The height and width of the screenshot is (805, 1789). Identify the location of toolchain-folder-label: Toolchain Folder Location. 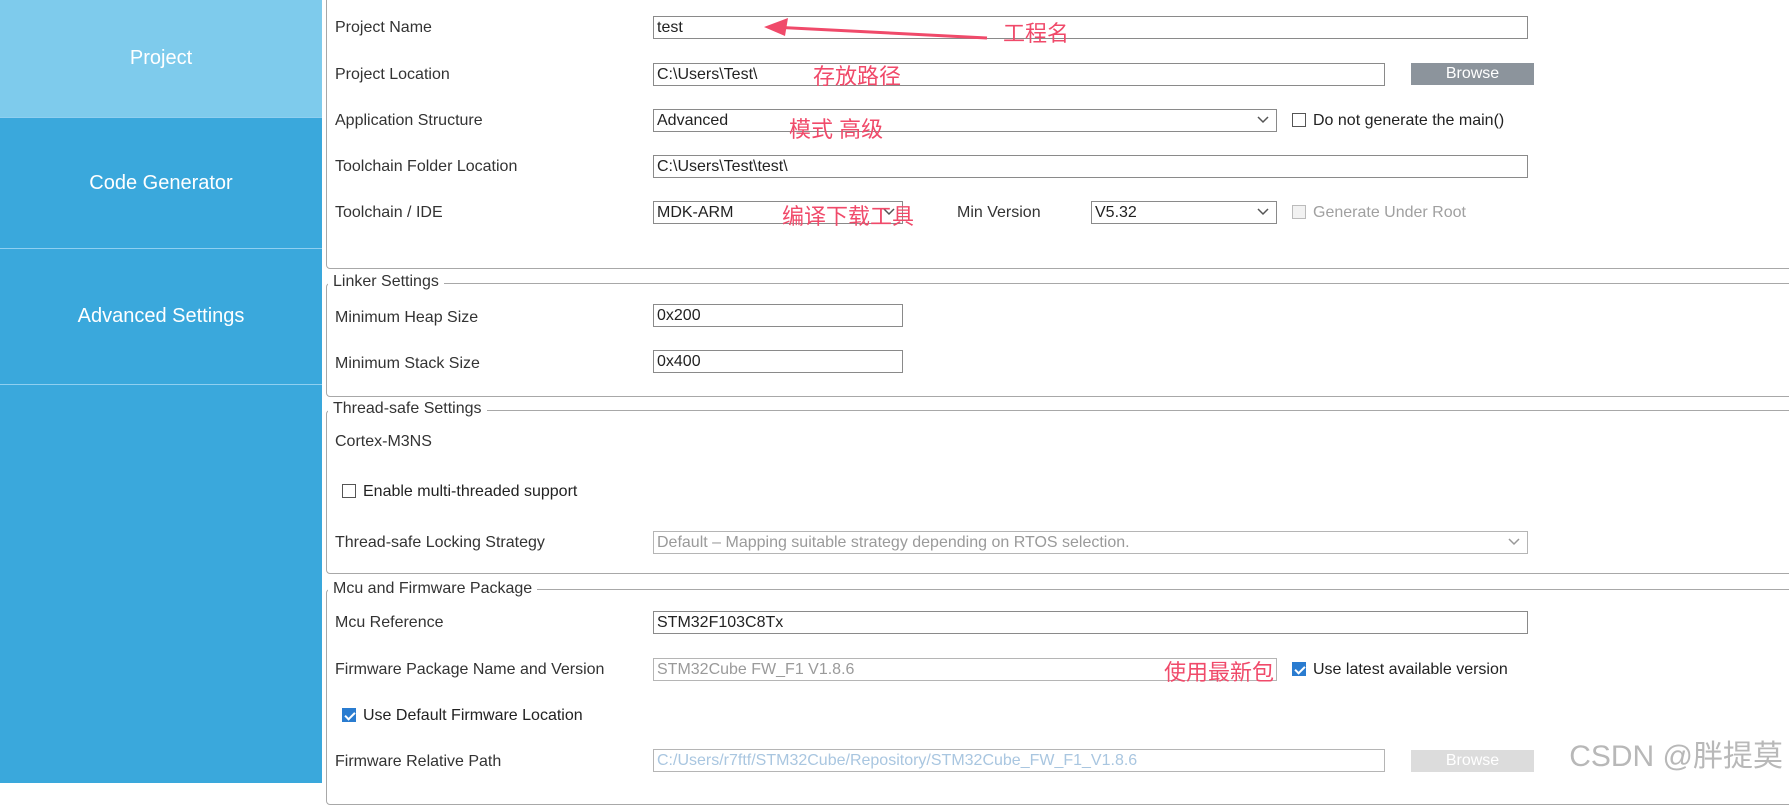
(426, 166).